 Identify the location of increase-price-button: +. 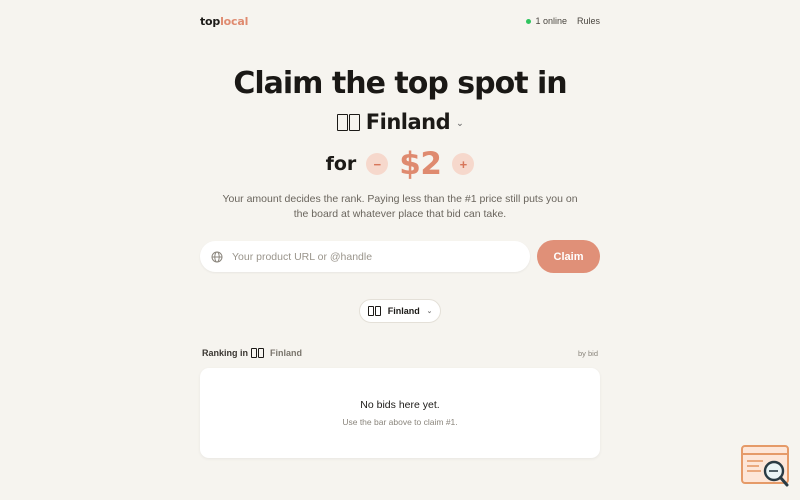
(463, 164).